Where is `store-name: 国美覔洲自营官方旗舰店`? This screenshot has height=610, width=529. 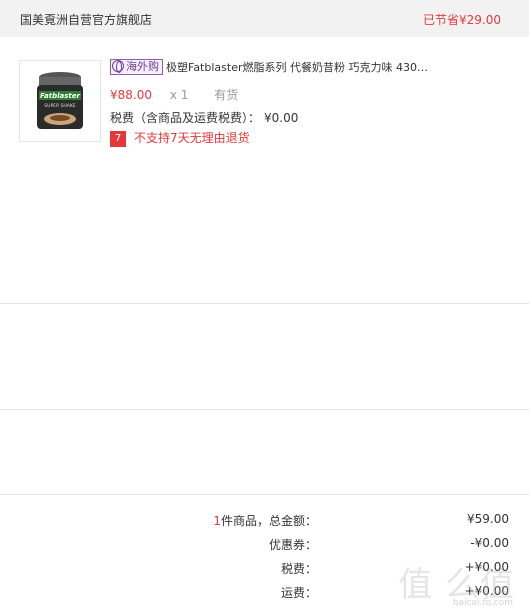 store-name: 国美覔洲自营官方旗舰店 is located at coordinates (86, 19).